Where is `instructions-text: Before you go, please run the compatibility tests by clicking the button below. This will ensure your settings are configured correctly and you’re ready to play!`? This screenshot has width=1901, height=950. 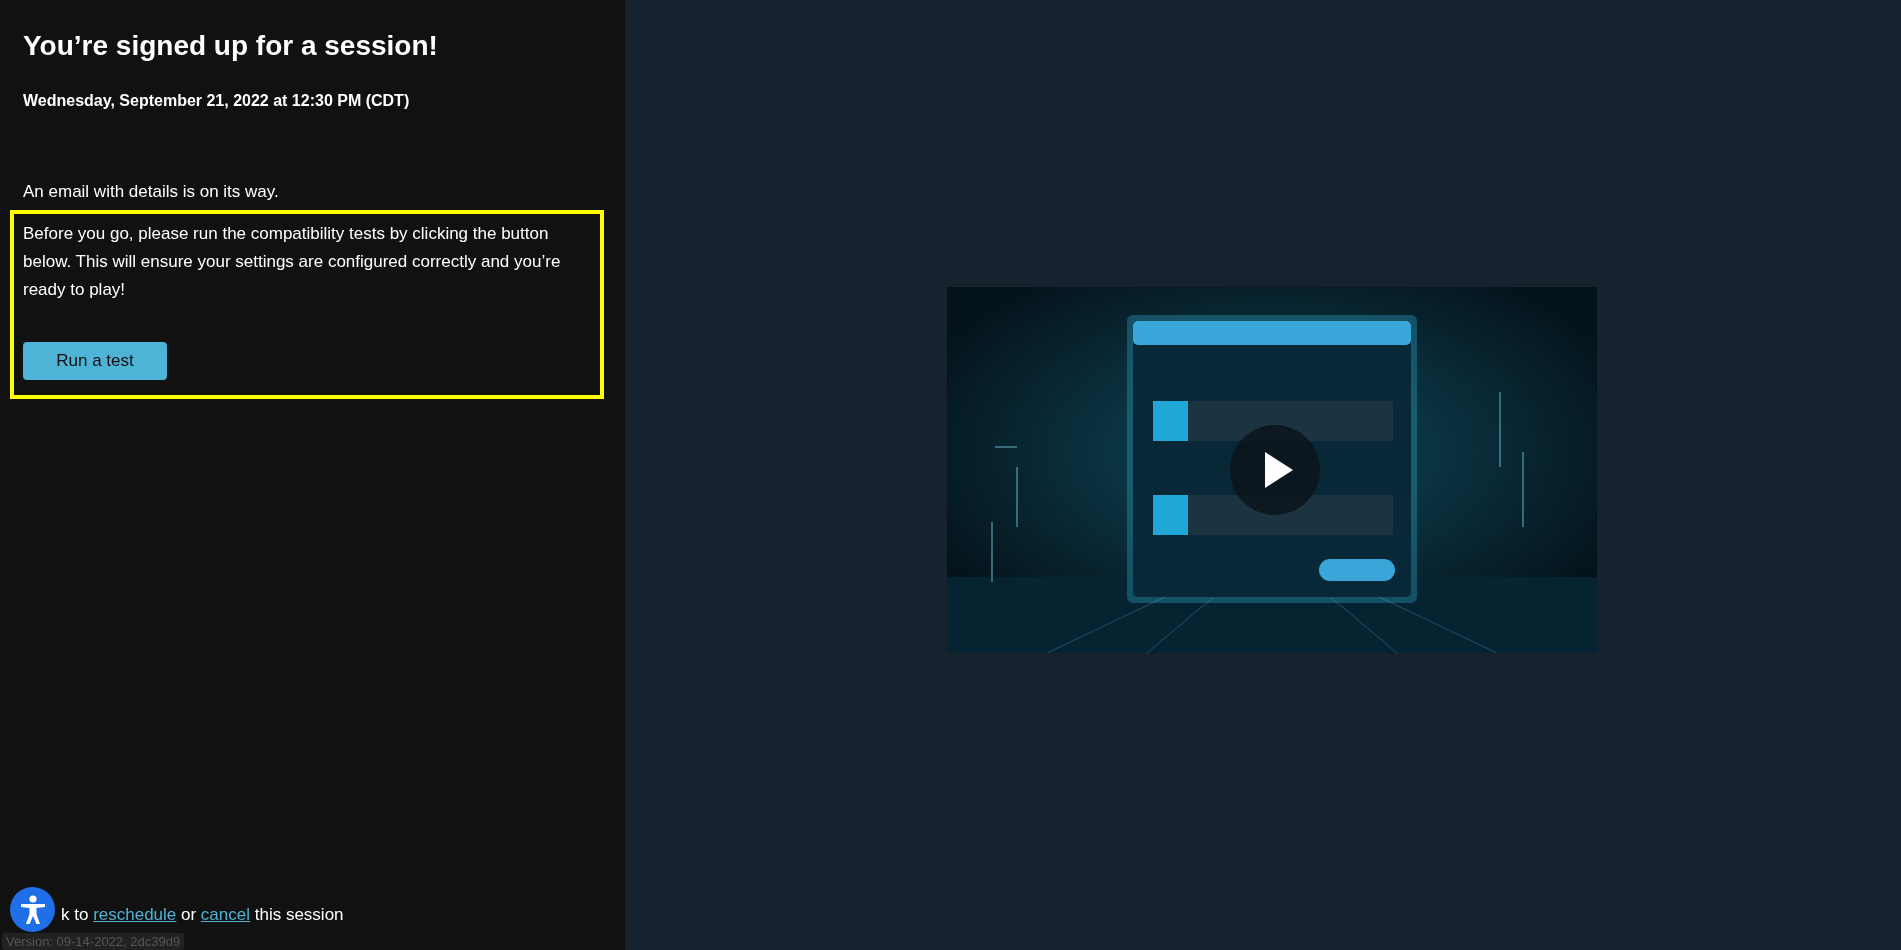 instructions-text: Before you go, please run the compatibility tests by clicking the button below. This will ensure your settings are configured correctly and you’re ready to play! is located at coordinates (292, 262).